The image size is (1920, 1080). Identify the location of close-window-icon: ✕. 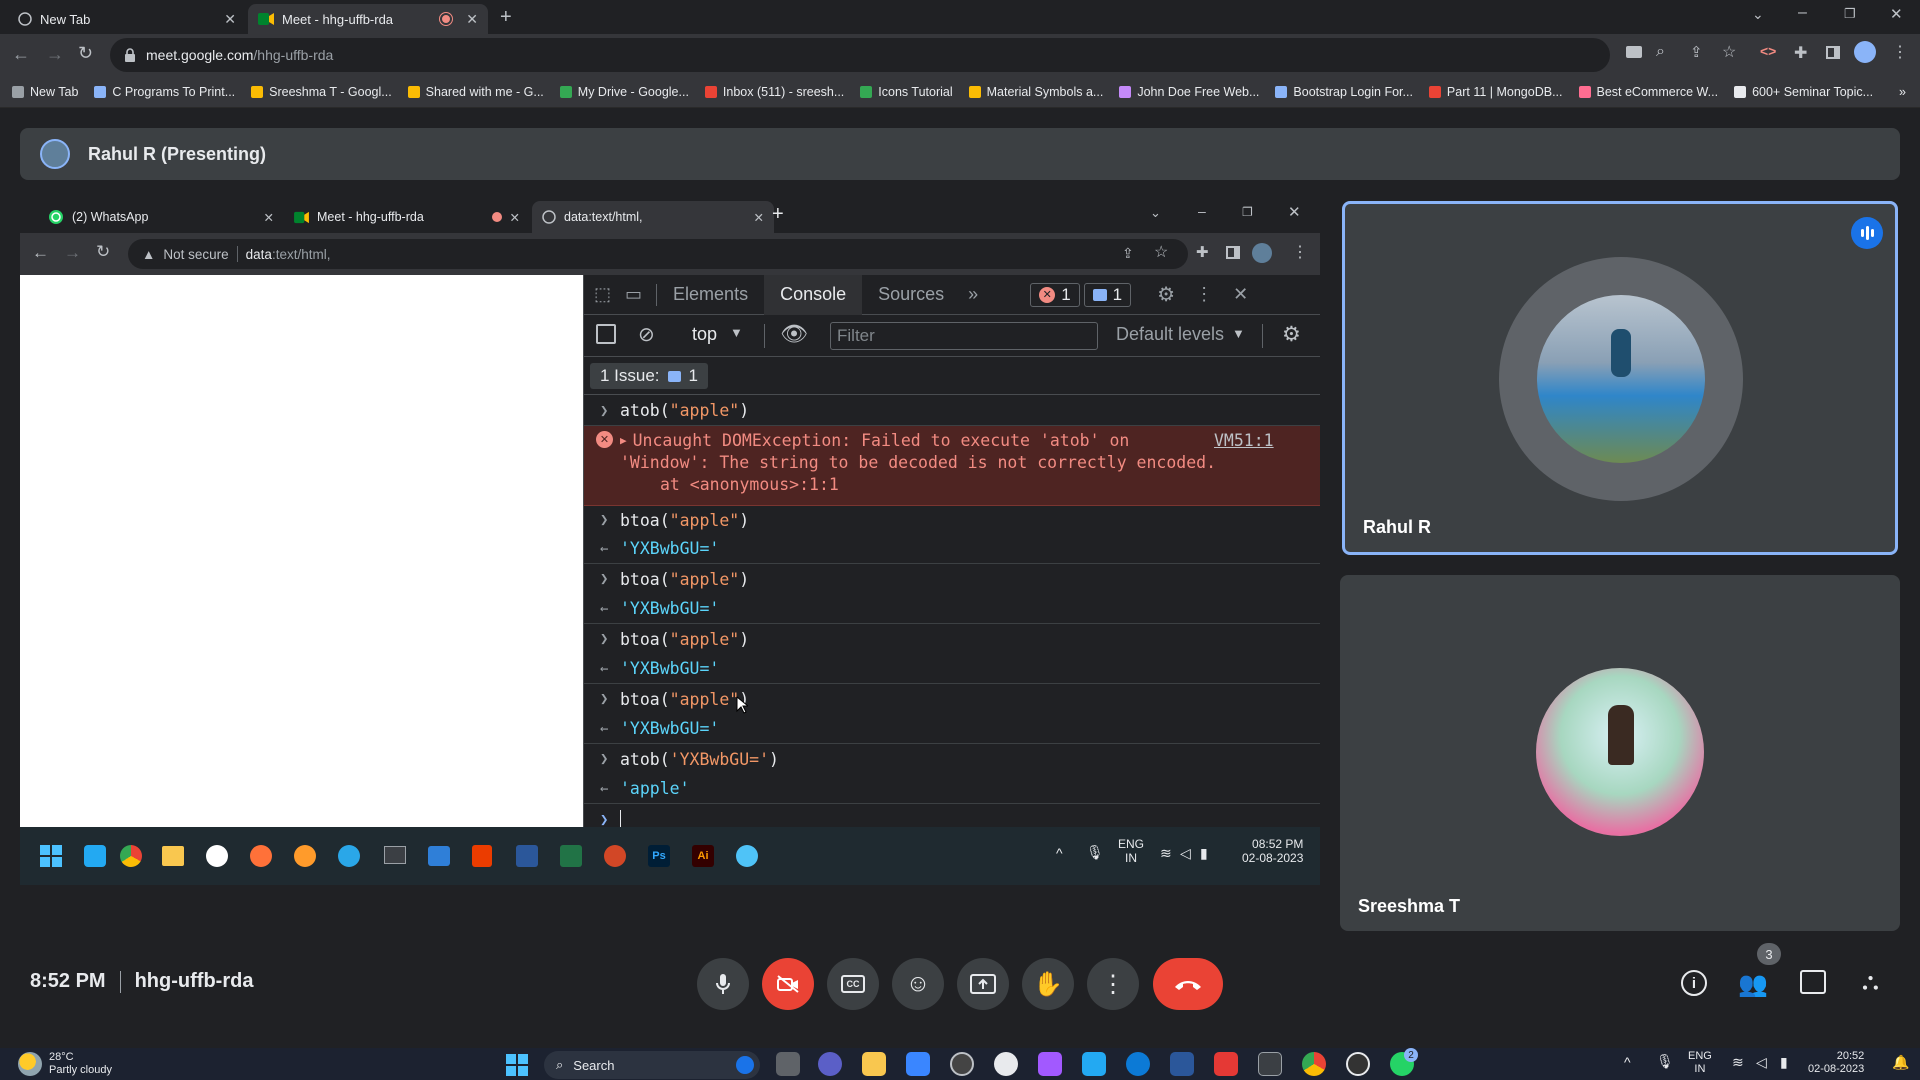
(1896, 14).